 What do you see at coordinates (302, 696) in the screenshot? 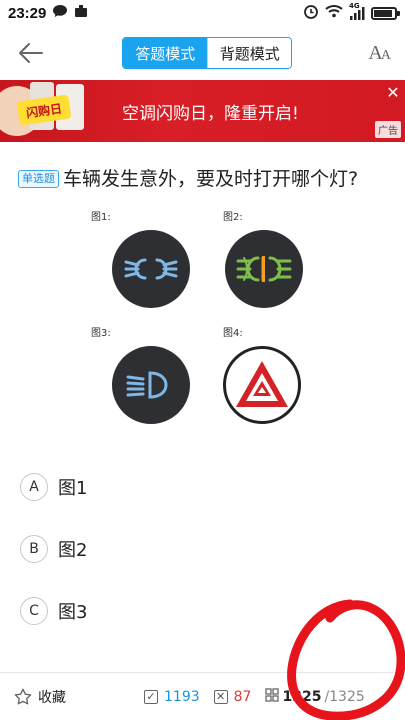
I see `current-question-number: 1325` at bounding box center [302, 696].